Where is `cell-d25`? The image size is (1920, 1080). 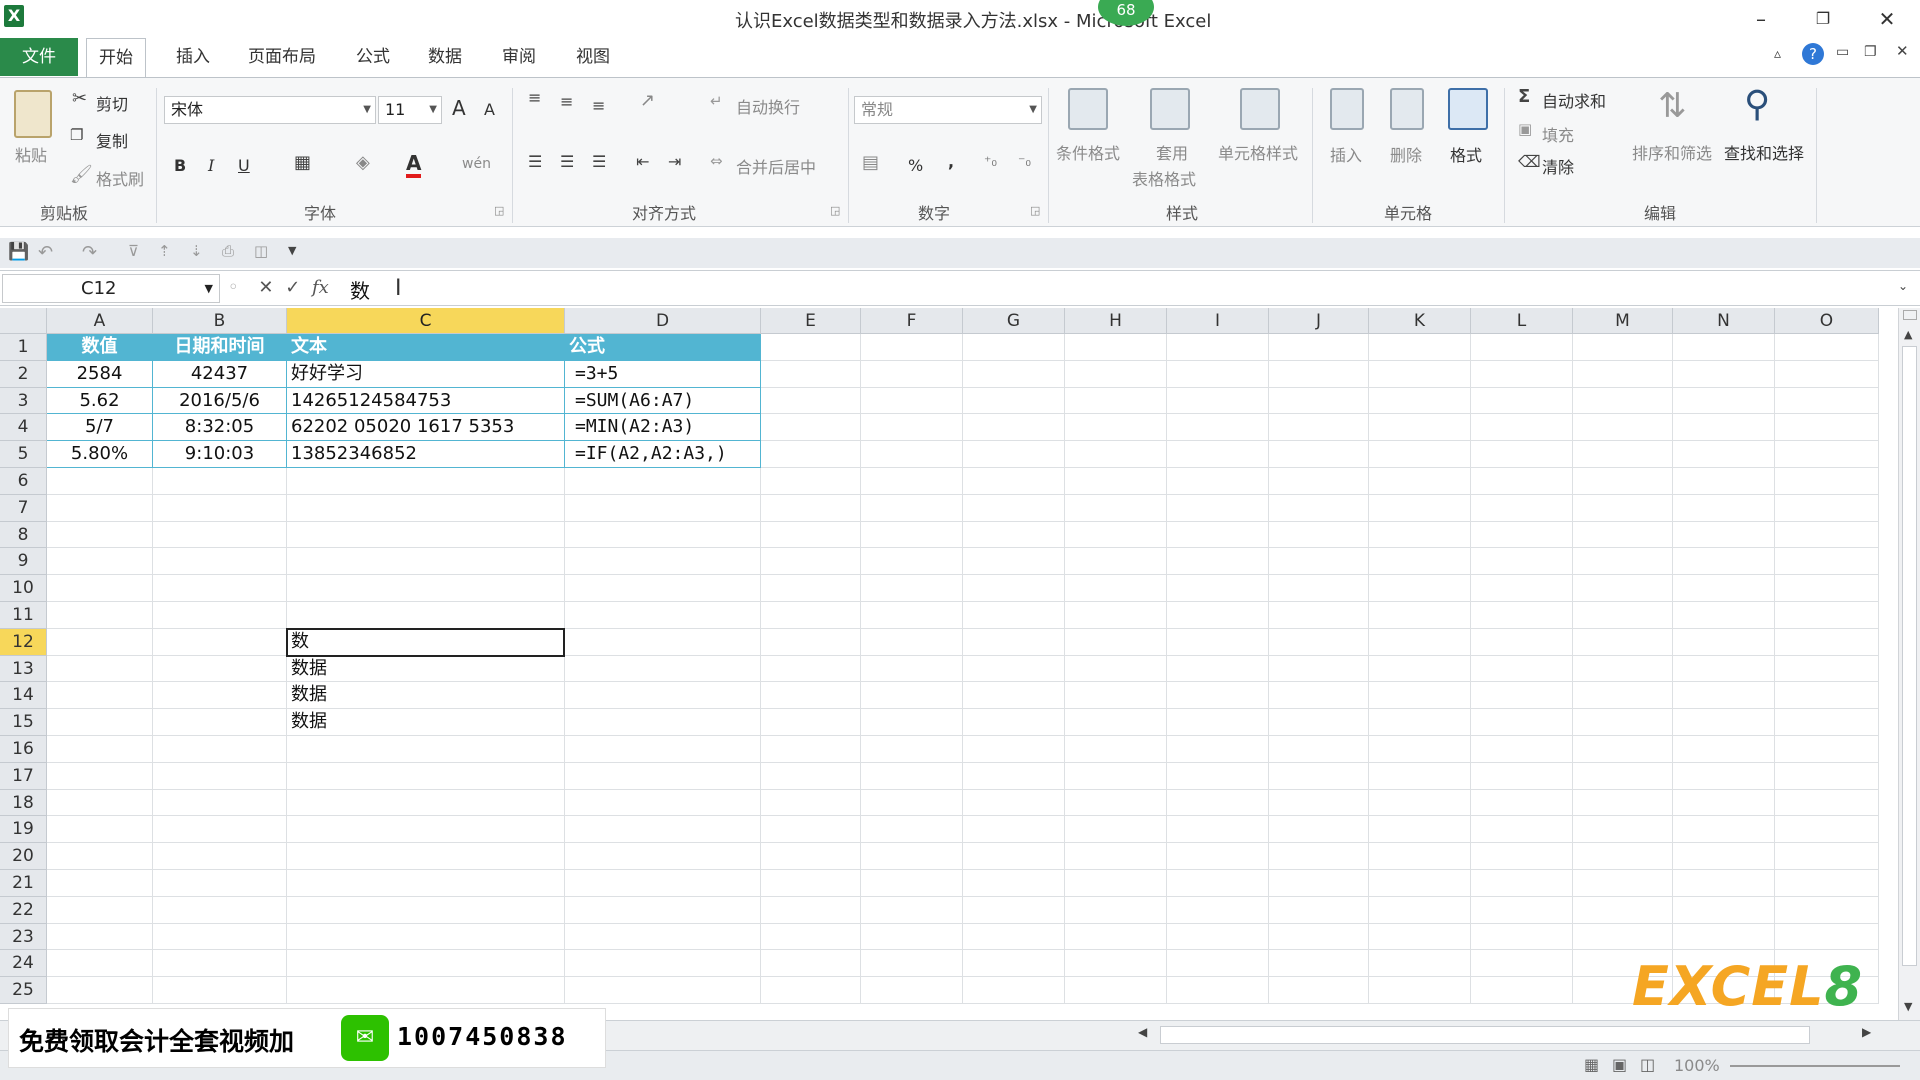 cell-d25 is located at coordinates (663, 990).